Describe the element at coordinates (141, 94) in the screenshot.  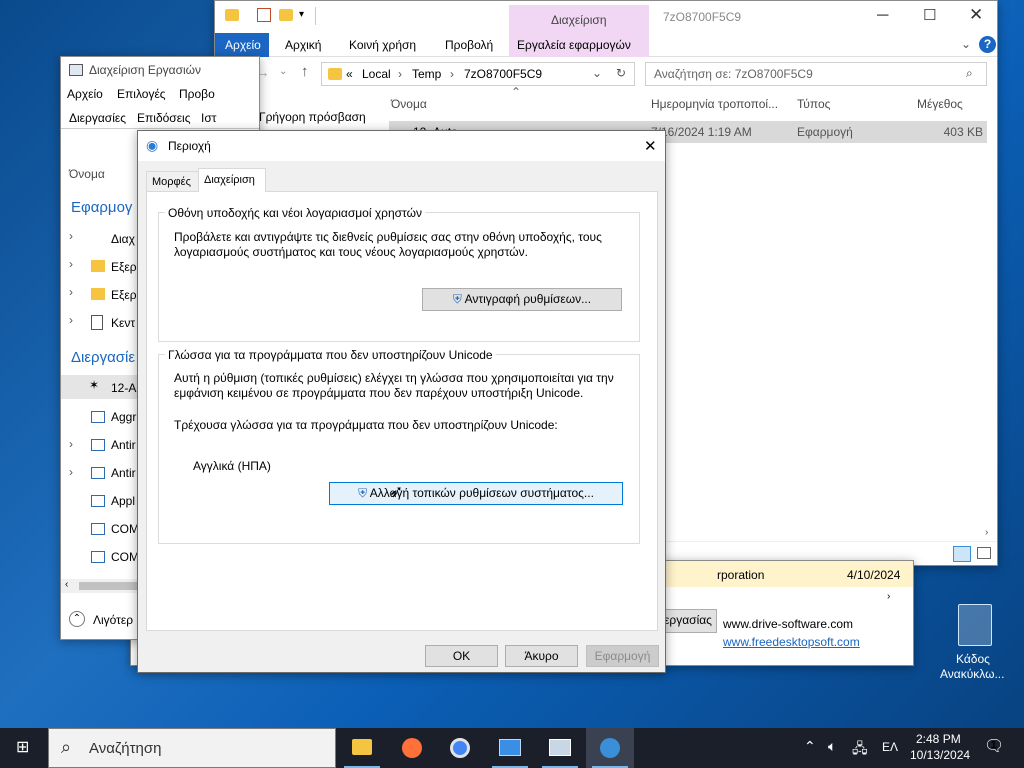
I see `menu-options: Επιλογές` at that location.